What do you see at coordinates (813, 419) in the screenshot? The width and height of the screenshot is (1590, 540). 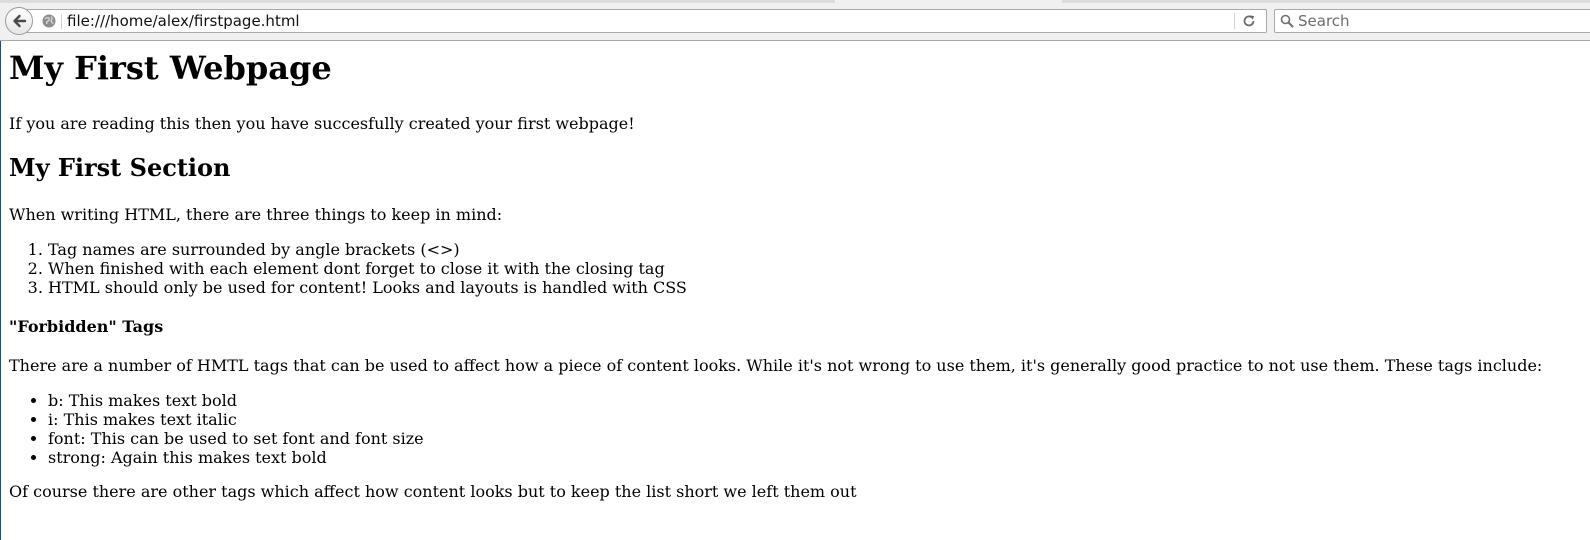 I see `list-item: i: This makes text italic` at bounding box center [813, 419].